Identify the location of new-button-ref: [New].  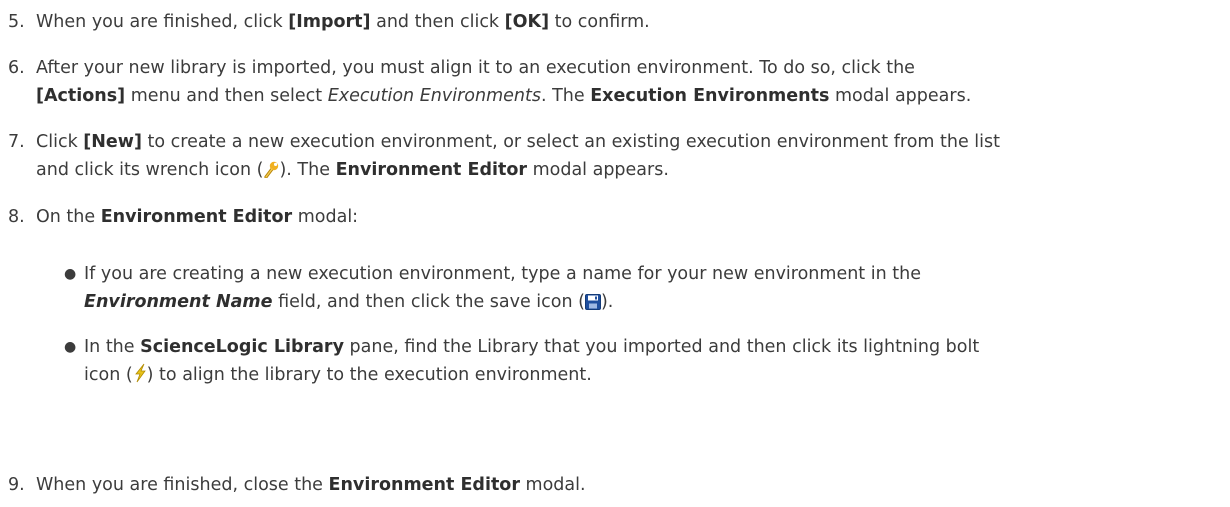
(112, 142).